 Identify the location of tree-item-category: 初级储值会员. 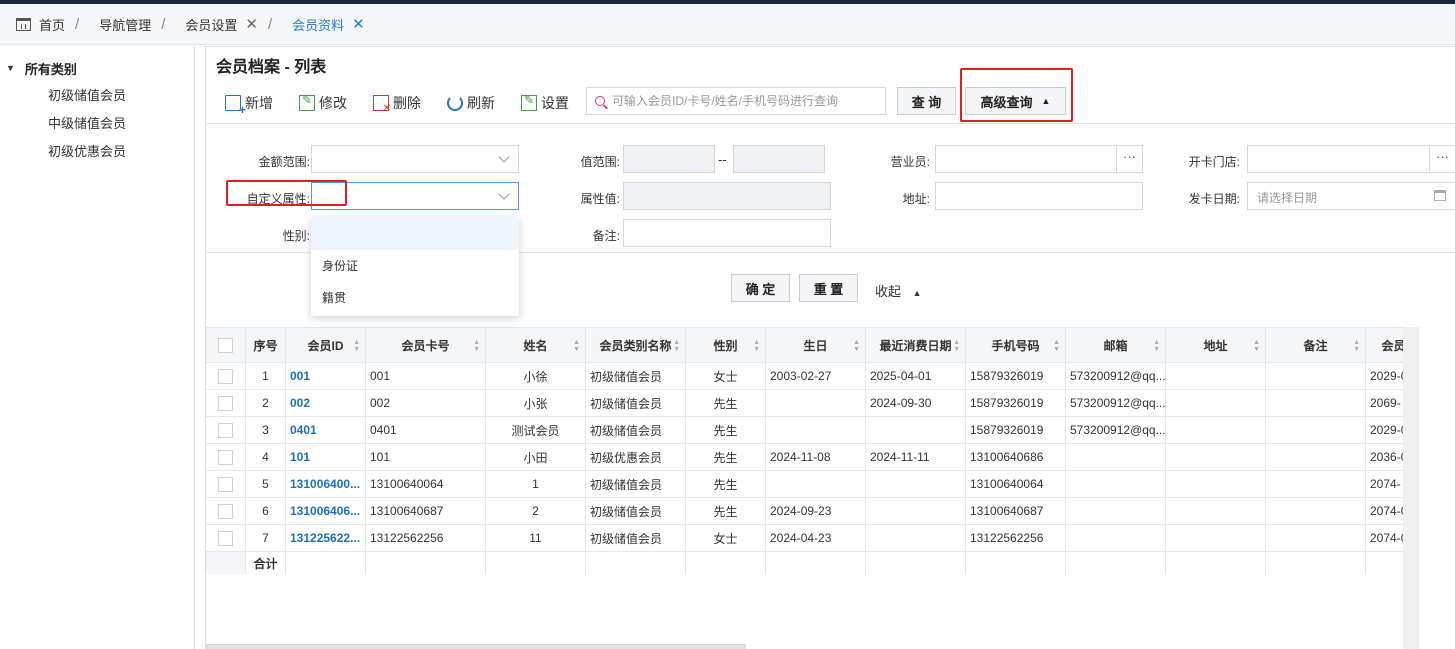
(97, 96).